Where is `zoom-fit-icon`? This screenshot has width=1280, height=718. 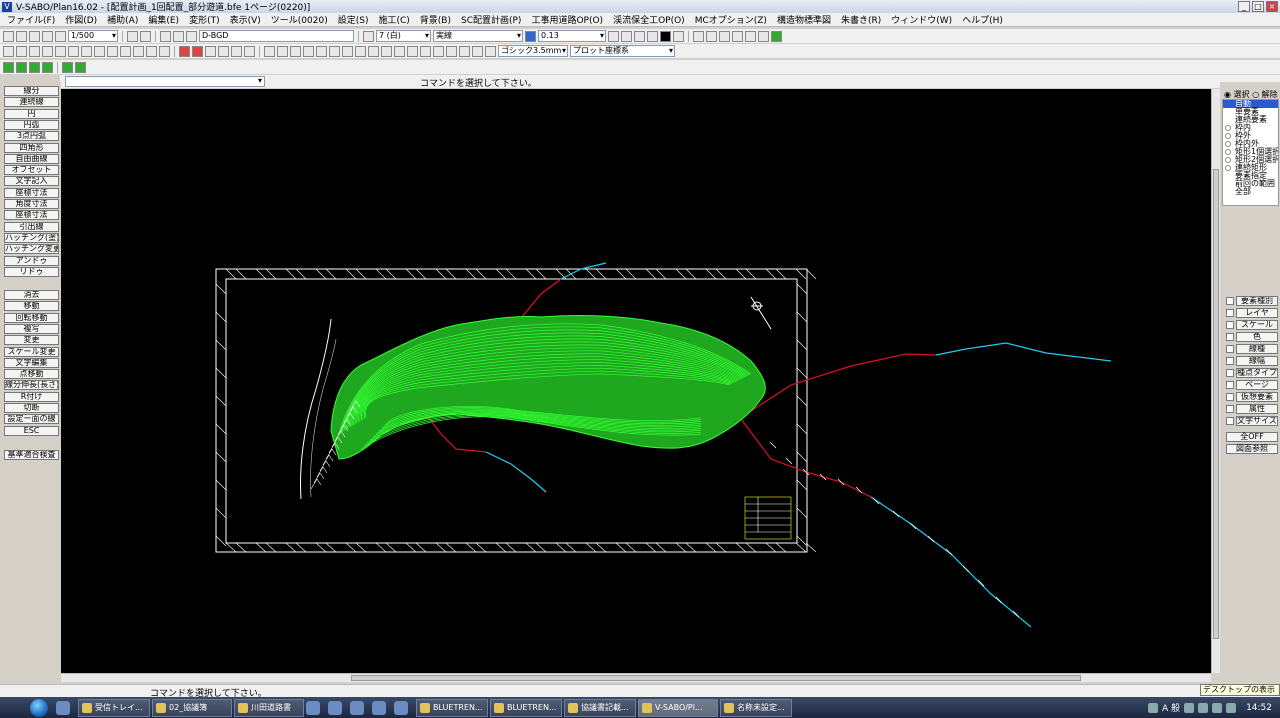 zoom-fit-icon is located at coordinates (86, 51).